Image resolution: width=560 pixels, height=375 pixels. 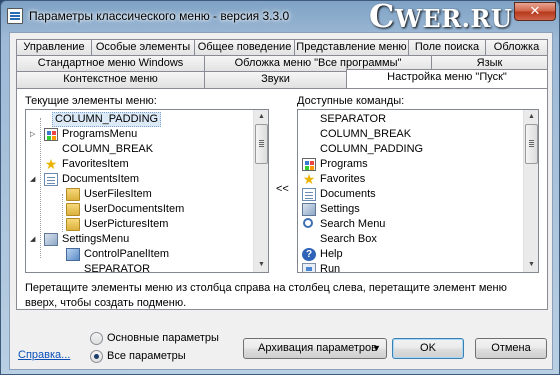 What do you see at coordinates (54, 47) in the screenshot?
I see `tab-management: Управление` at bounding box center [54, 47].